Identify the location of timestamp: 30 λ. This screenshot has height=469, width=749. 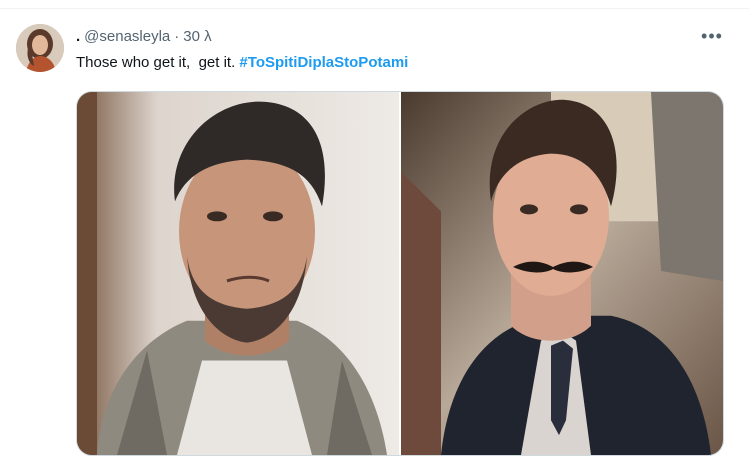
(197, 36).